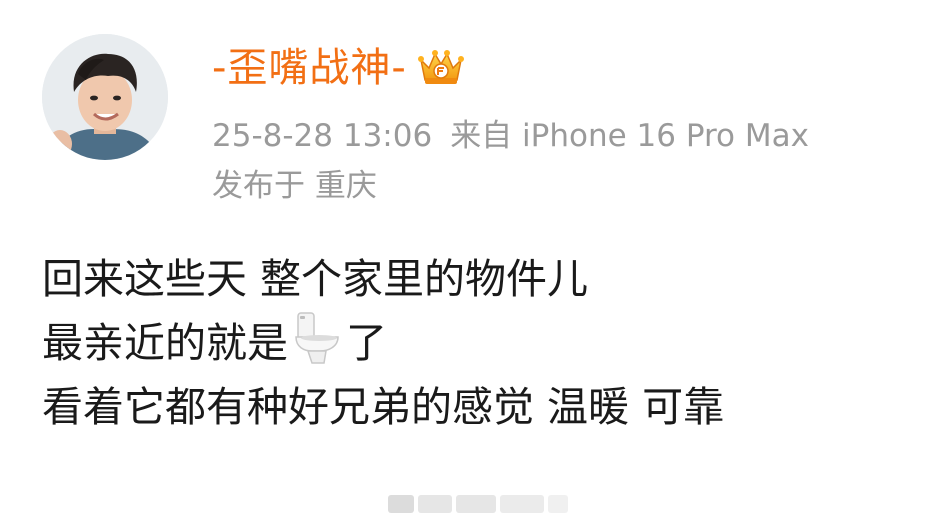  What do you see at coordinates (294, 186) in the screenshot?
I see `post-location: 发布于 重庆` at bounding box center [294, 186].